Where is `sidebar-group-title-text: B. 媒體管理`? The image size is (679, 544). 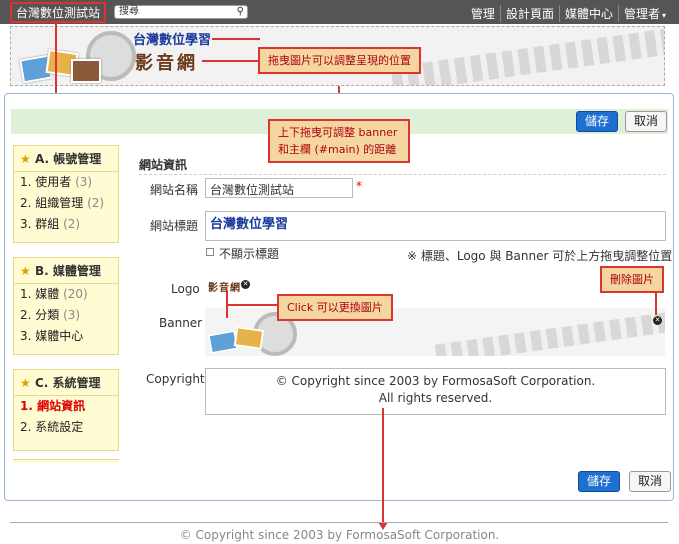 sidebar-group-title-text: B. 媒體管理 is located at coordinates (67, 271).